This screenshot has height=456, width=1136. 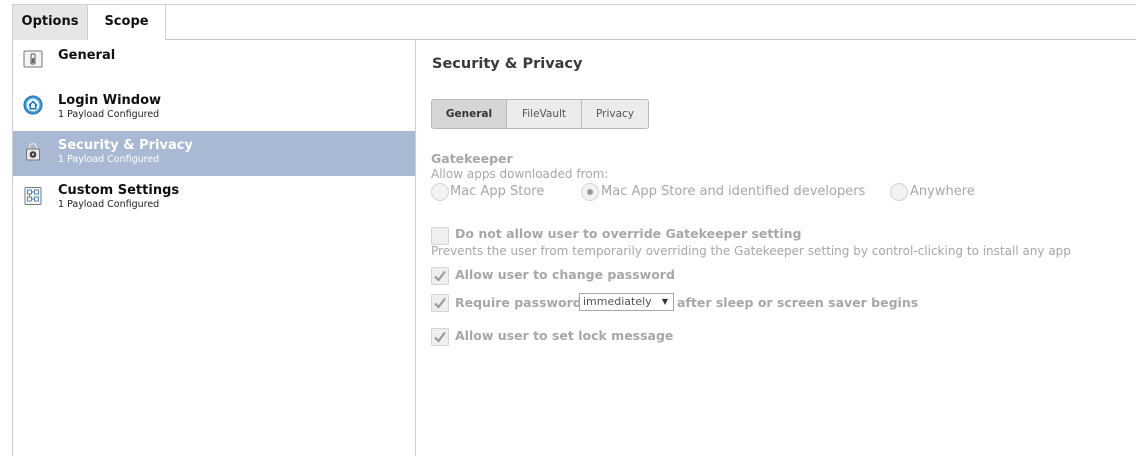 I want to click on subtab-bar: General FileVault Privacy, so click(x=540, y=114).